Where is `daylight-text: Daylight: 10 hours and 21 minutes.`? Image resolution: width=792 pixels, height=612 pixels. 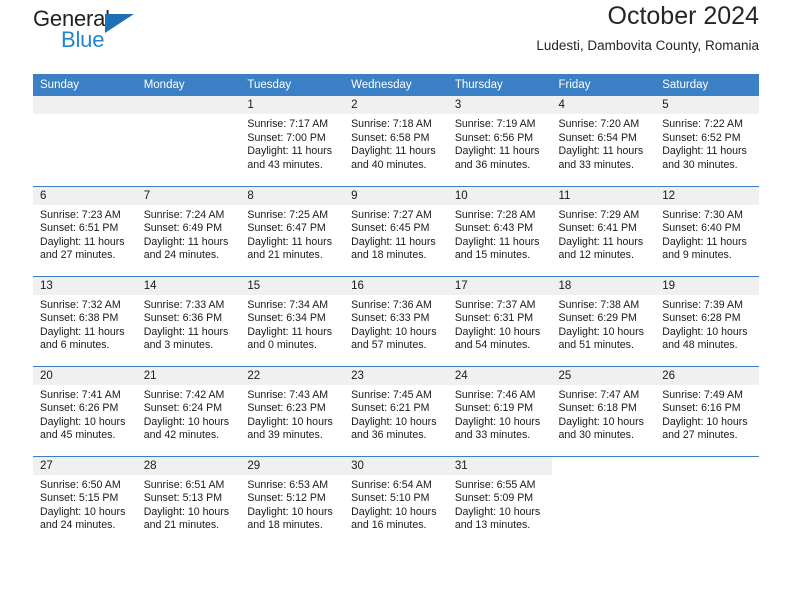 daylight-text: Daylight: 10 hours and 21 minutes. is located at coordinates (186, 518).